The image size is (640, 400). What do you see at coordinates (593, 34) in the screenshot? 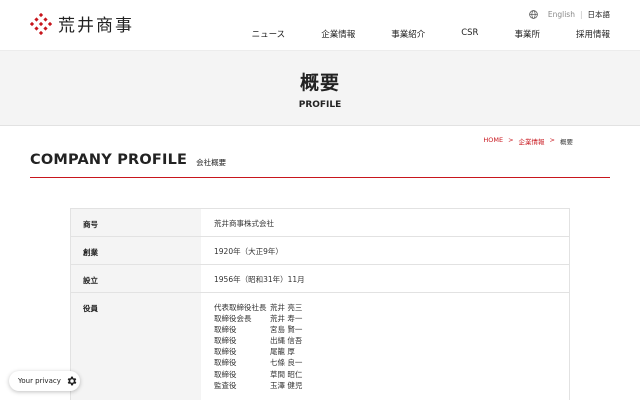
I see `nav-recruit: 採用情報` at bounding box center [593, 34].